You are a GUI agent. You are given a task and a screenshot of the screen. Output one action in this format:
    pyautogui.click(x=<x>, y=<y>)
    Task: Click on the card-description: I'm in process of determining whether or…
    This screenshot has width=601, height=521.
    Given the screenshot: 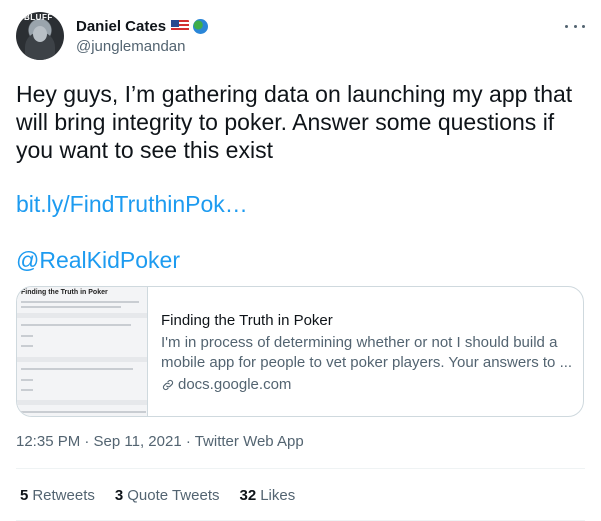 What is the action you would take?
    pyautogui.click(x=367, y=352)
    